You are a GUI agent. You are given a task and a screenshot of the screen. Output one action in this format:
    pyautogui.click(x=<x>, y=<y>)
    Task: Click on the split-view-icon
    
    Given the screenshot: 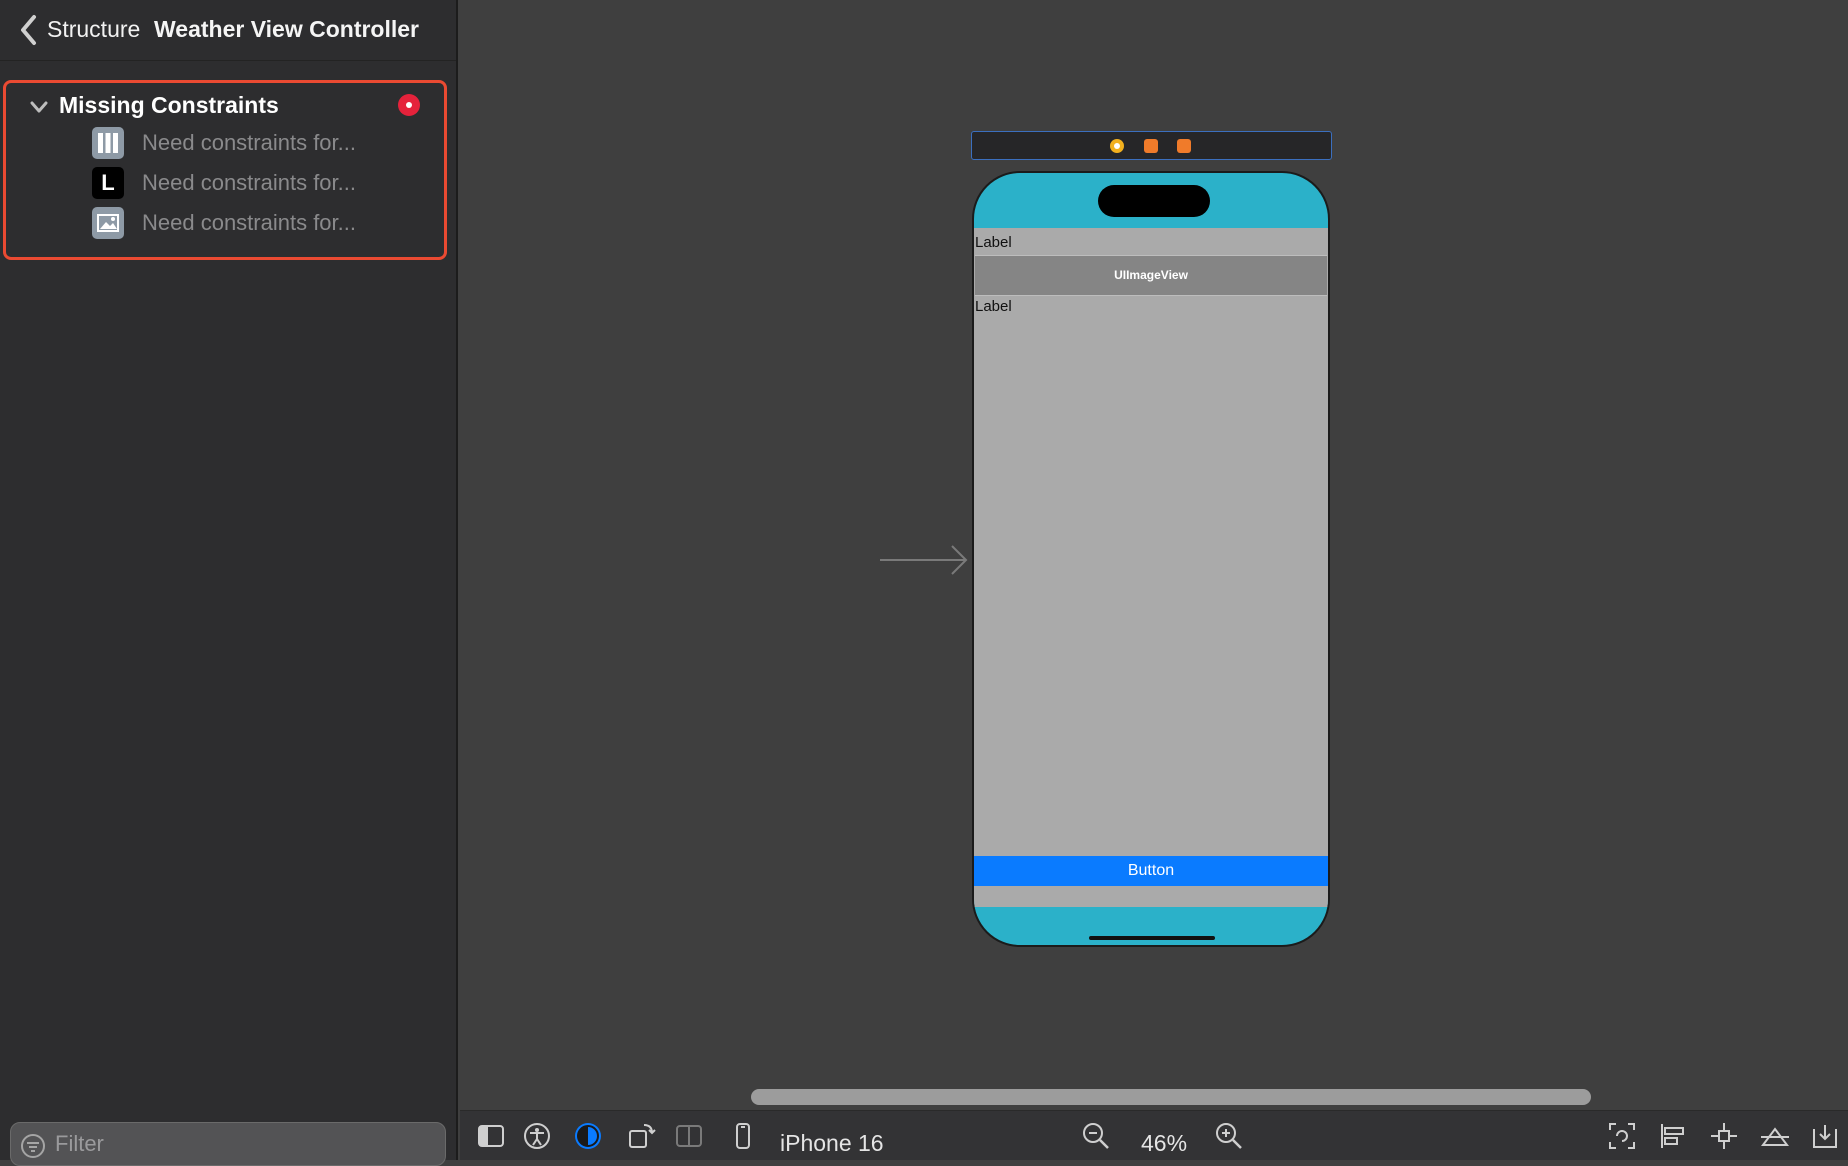 What is the action you would take?
    pyautogui.click(x=689, y=1136)
    